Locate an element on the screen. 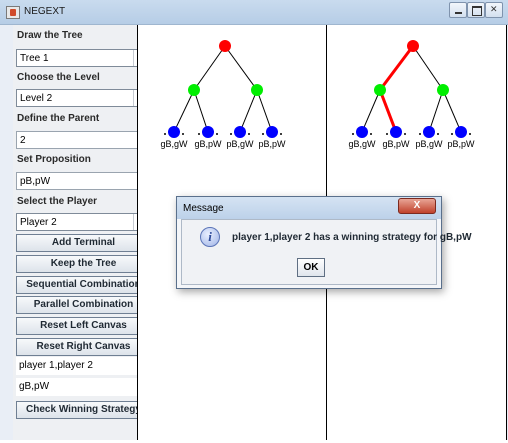  proposition-input-value: pB,pW is located at coordinates (35, 181).